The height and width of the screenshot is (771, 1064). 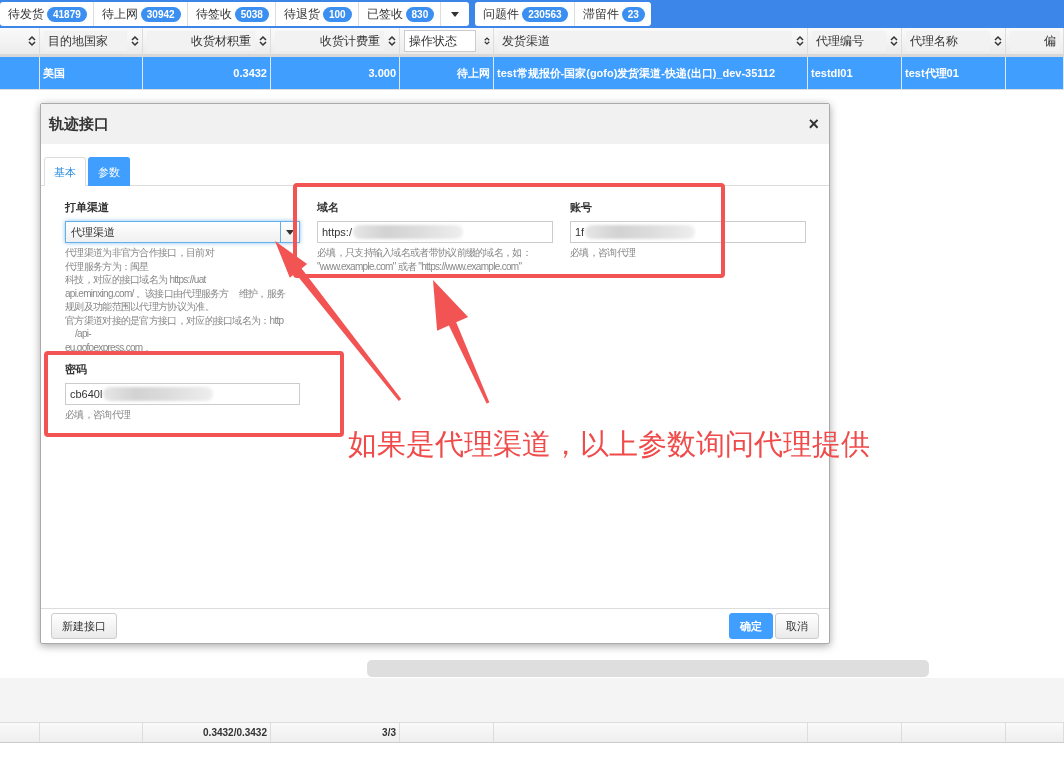 I want to click on select-field: 代理渠道, so click(x=182, y=232).